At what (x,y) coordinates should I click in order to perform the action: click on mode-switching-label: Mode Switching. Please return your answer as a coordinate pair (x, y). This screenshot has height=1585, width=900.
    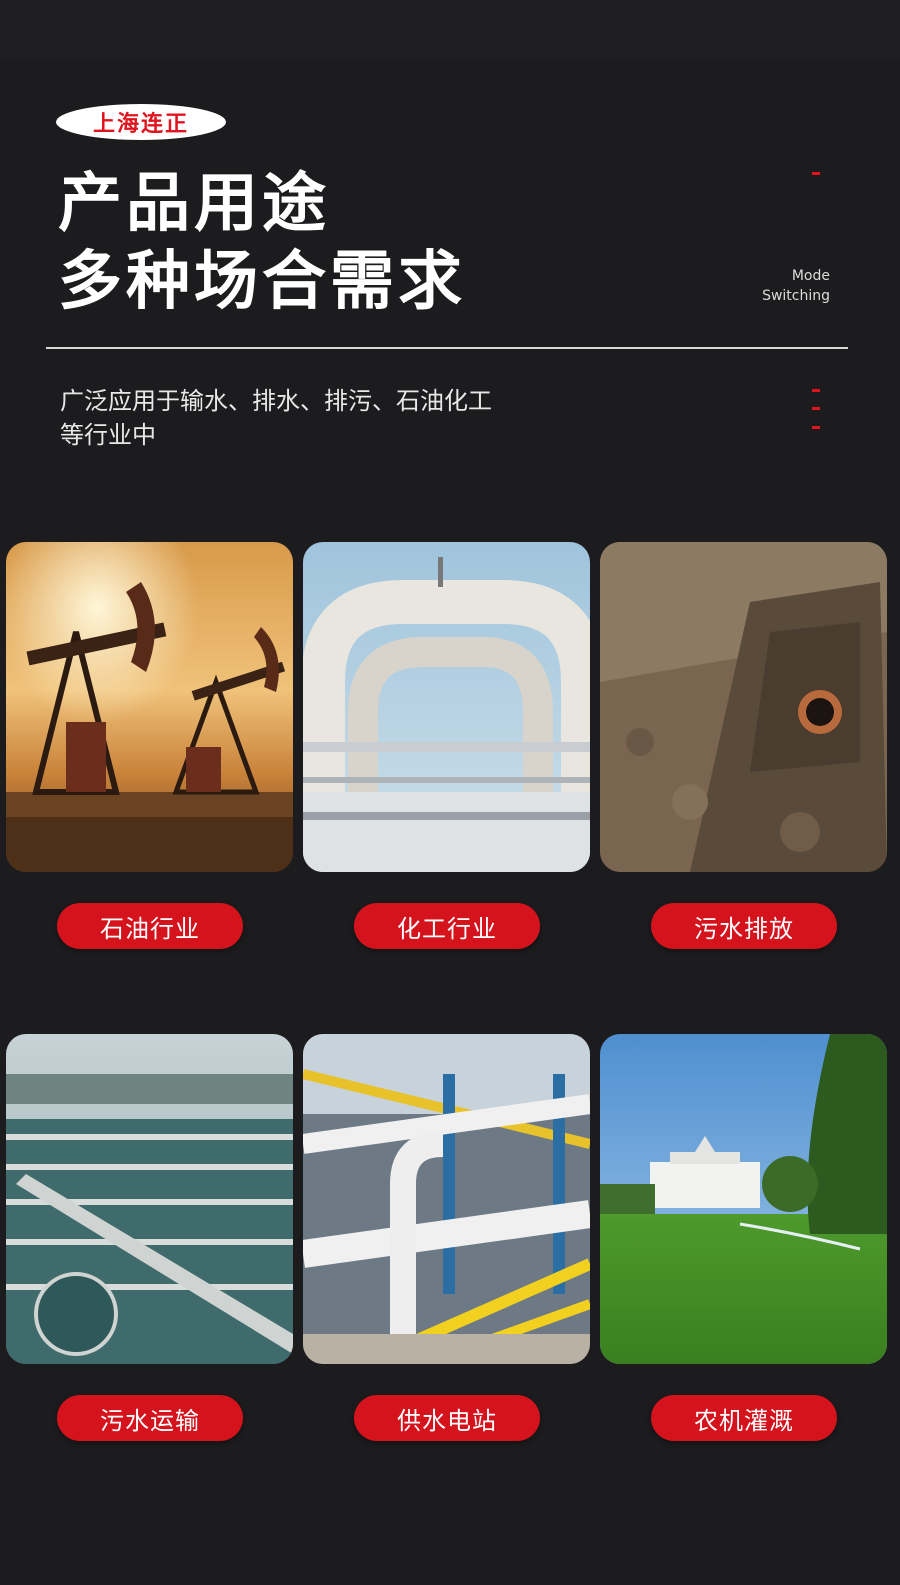
    Looking at the image, I should click on (796, 286).